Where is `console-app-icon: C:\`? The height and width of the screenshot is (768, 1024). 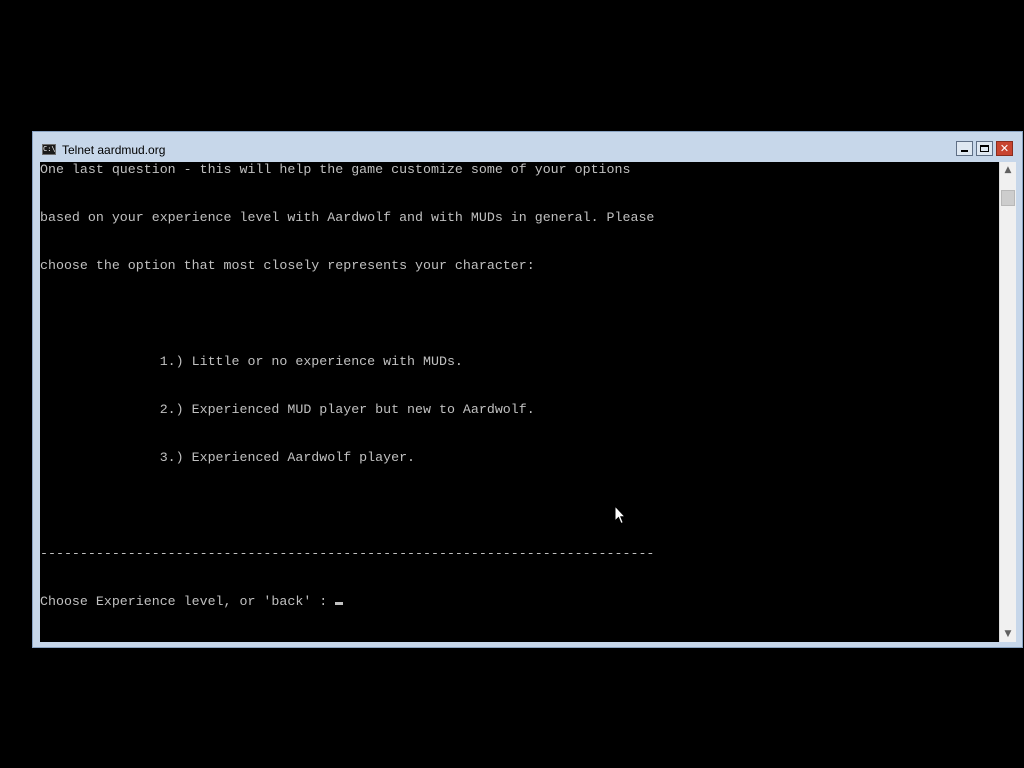 console-app-icon: C:\ is located at coordinates (49, 149).